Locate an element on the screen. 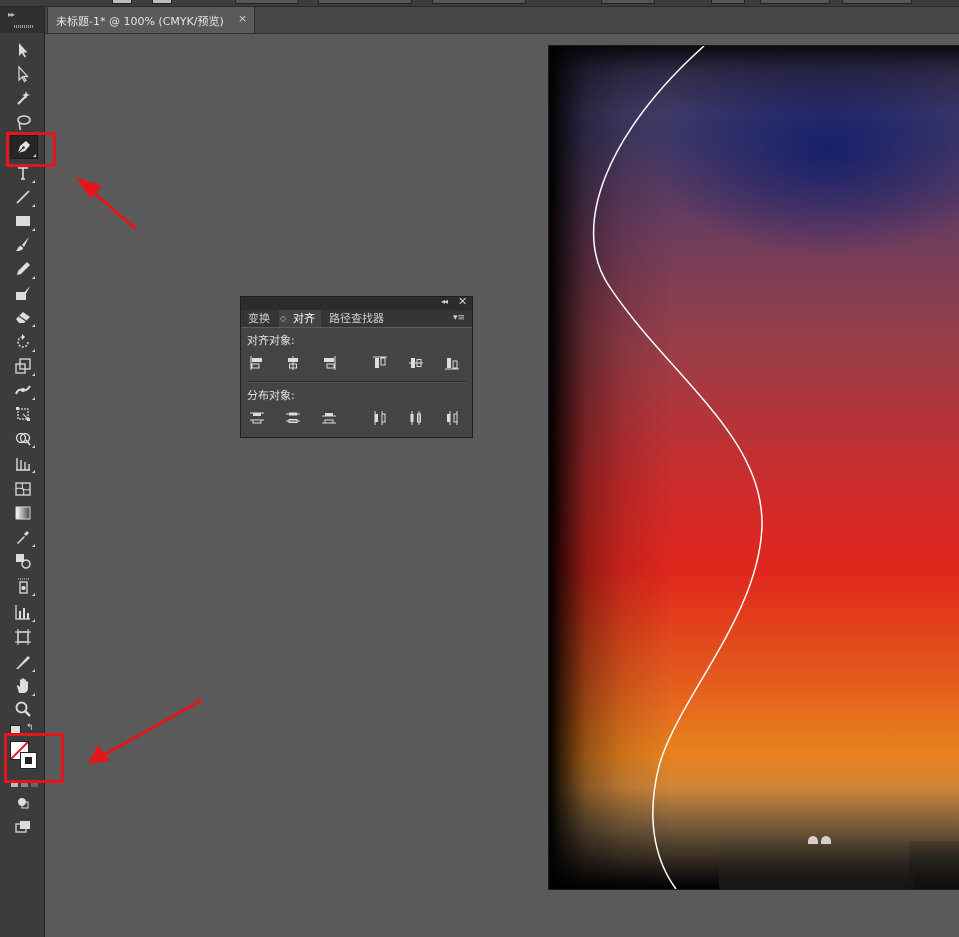 The height and width of the screenshot is (937, 959). zoom-tool is located at coordinates (23, 709).